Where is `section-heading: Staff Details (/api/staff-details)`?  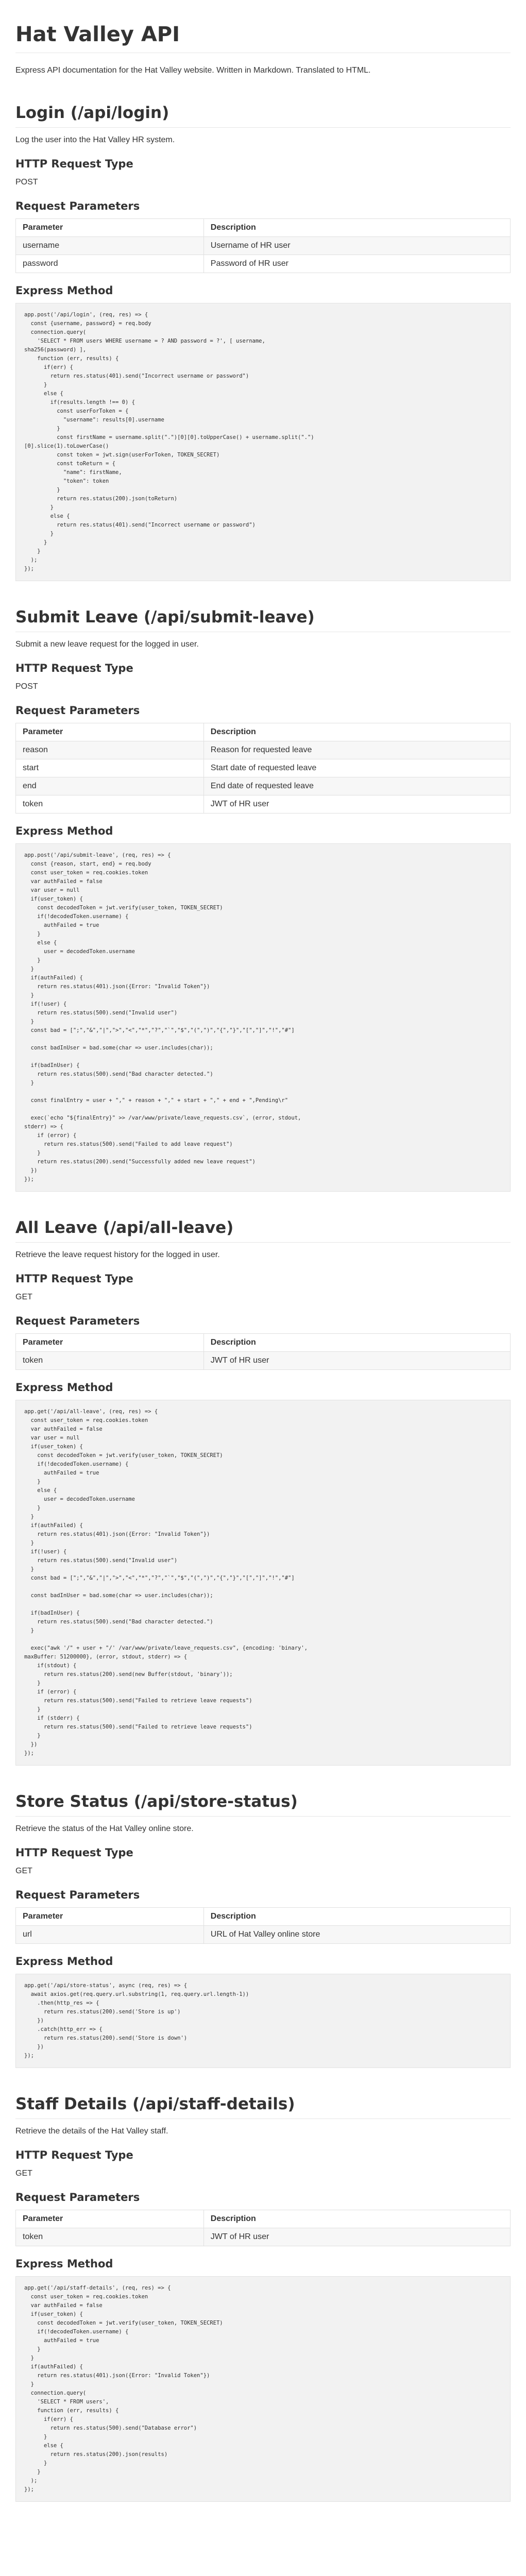
section-heading: Staff Details (/api/staff-details) is located at coordinates (263, 2107).